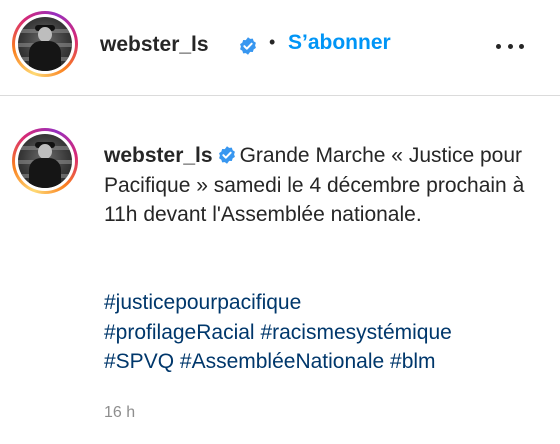 This screenshot has width=560, height=444. What do you see at coordinates (139, 361) in the screenshot?
I see `hashtag-link: #SPVQ` at bounding box center [139, 361].